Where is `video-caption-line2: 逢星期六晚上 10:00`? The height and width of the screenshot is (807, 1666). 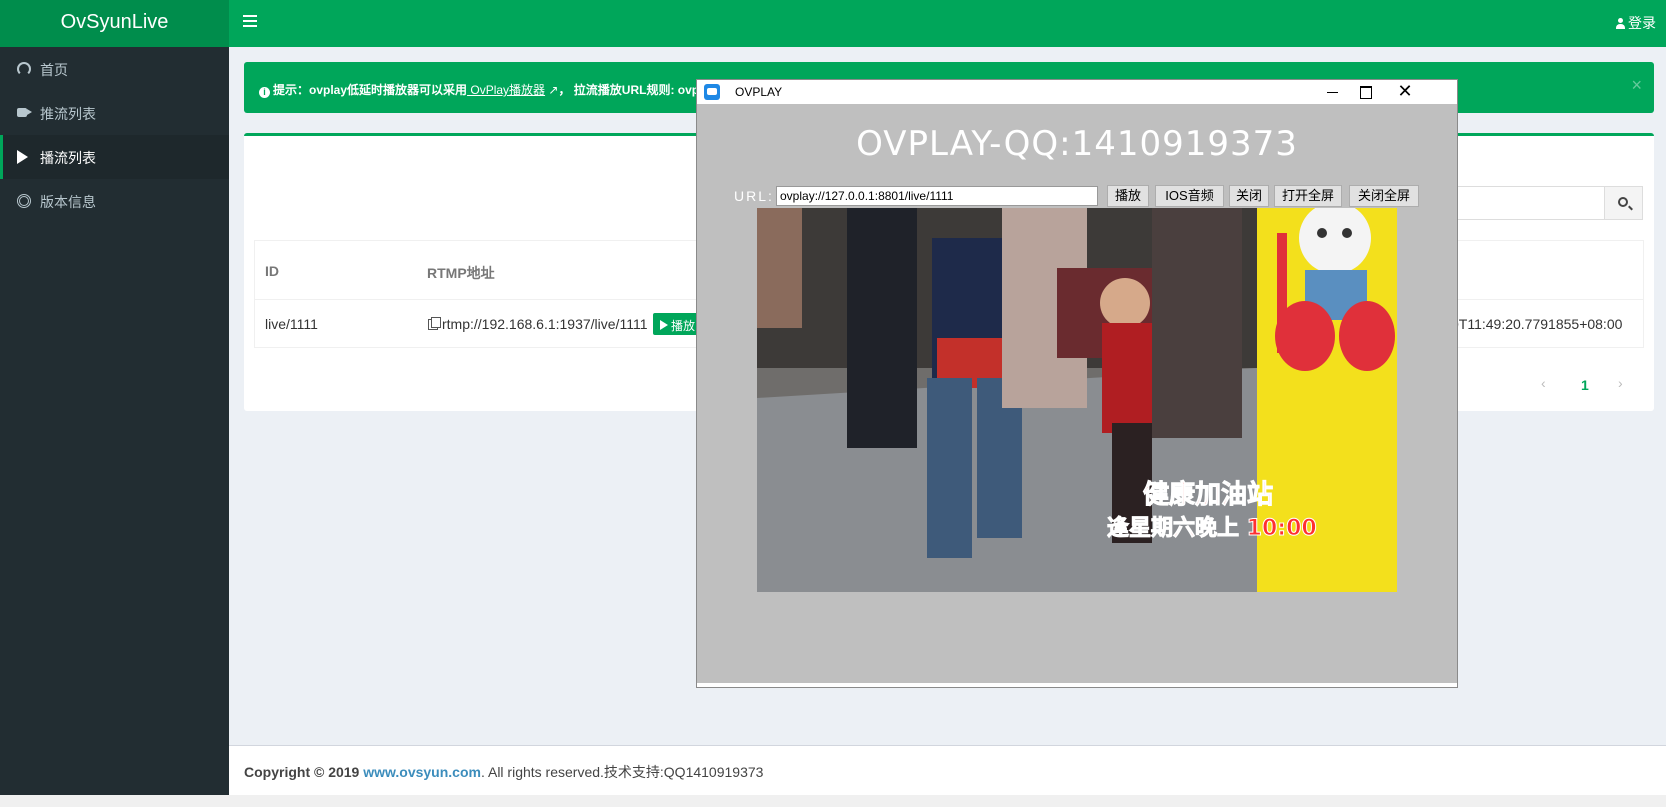
video-caption-line2: 逢星期六晚上 10:00 is located at coordinates (1212, 529).